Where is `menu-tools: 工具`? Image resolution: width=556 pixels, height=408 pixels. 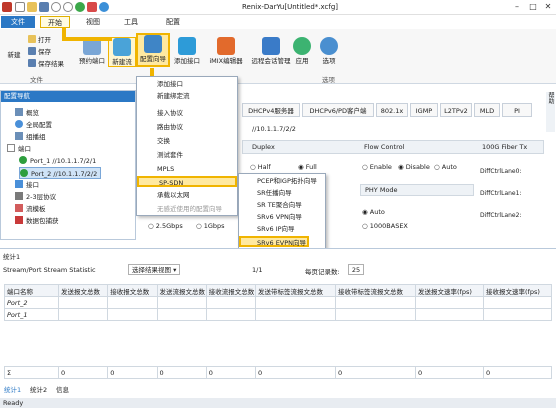
menu-tools: 工具 is located at coordinates (131, 22).